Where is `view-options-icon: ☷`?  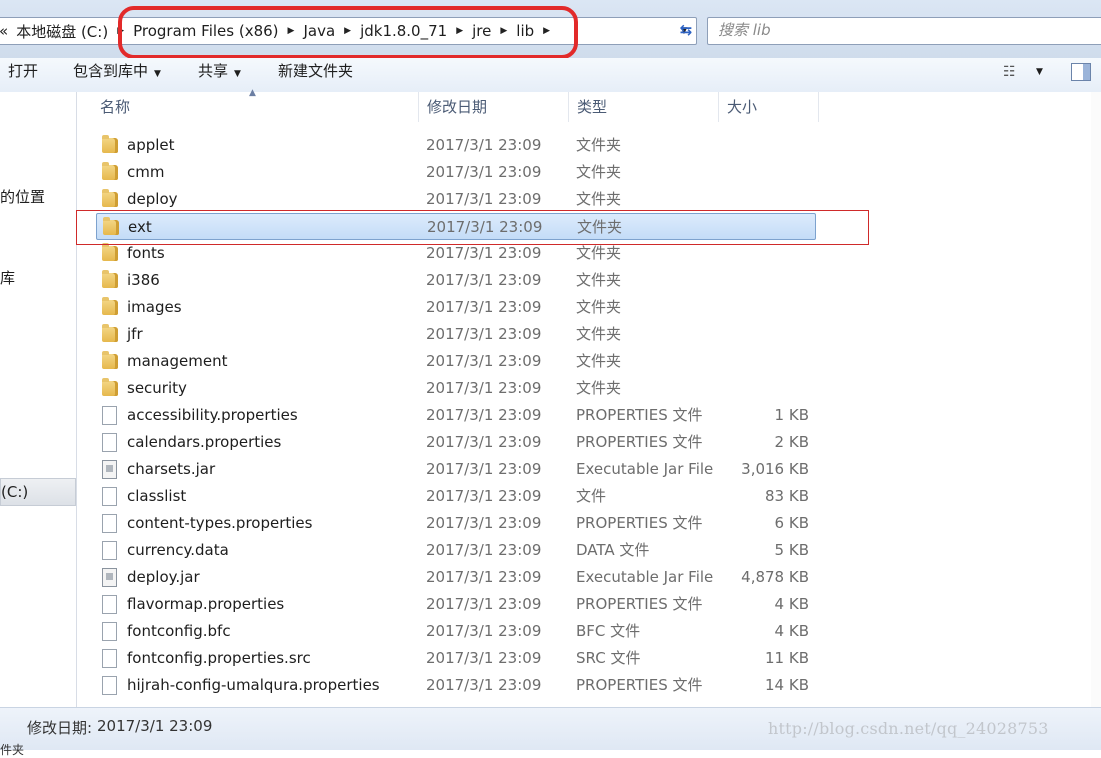
view-options-icon: ☷ is located at coordinates (1009, 72).